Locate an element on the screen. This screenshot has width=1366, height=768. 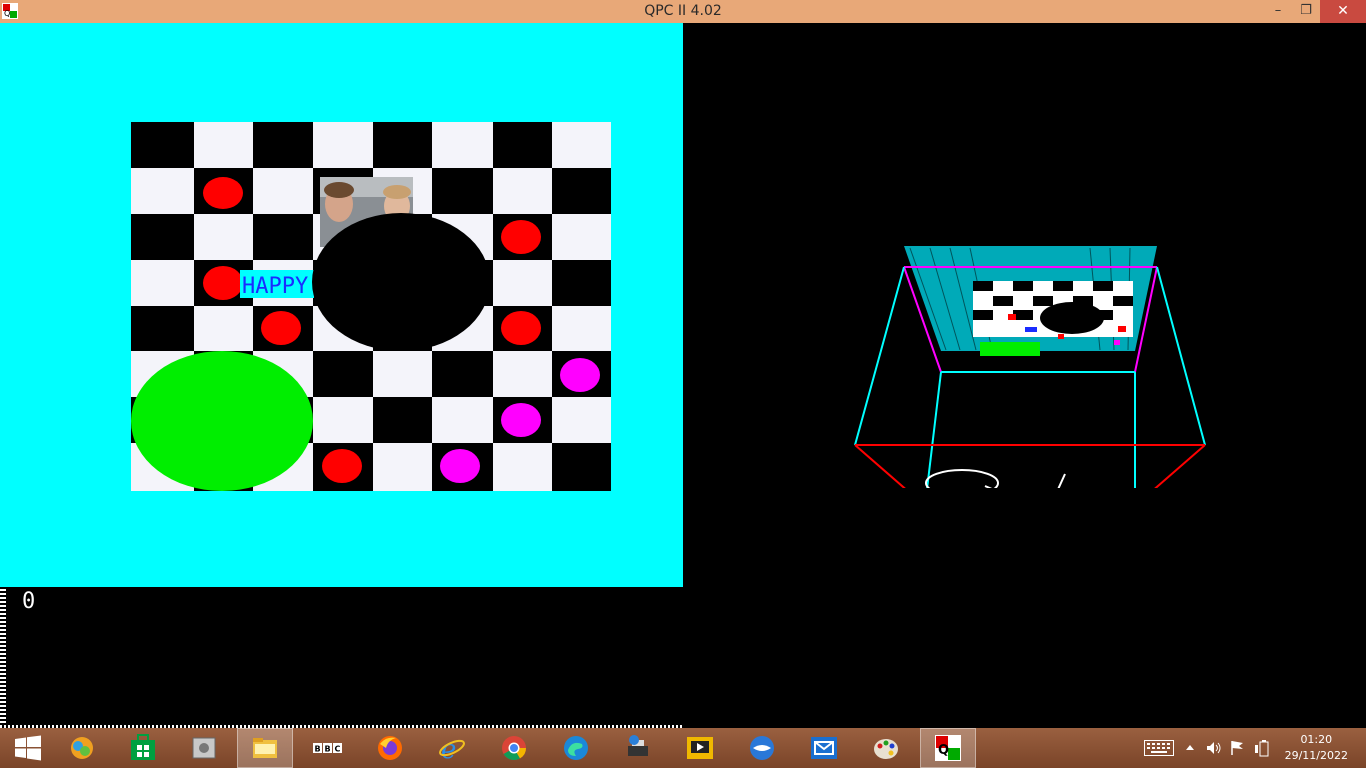
mail-icon is located at coordinates (824, 748).